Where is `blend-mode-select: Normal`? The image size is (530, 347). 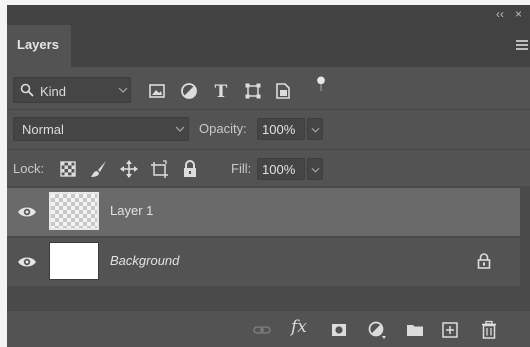
blend-mode-select: Normal is located at coordinates (101, 129).